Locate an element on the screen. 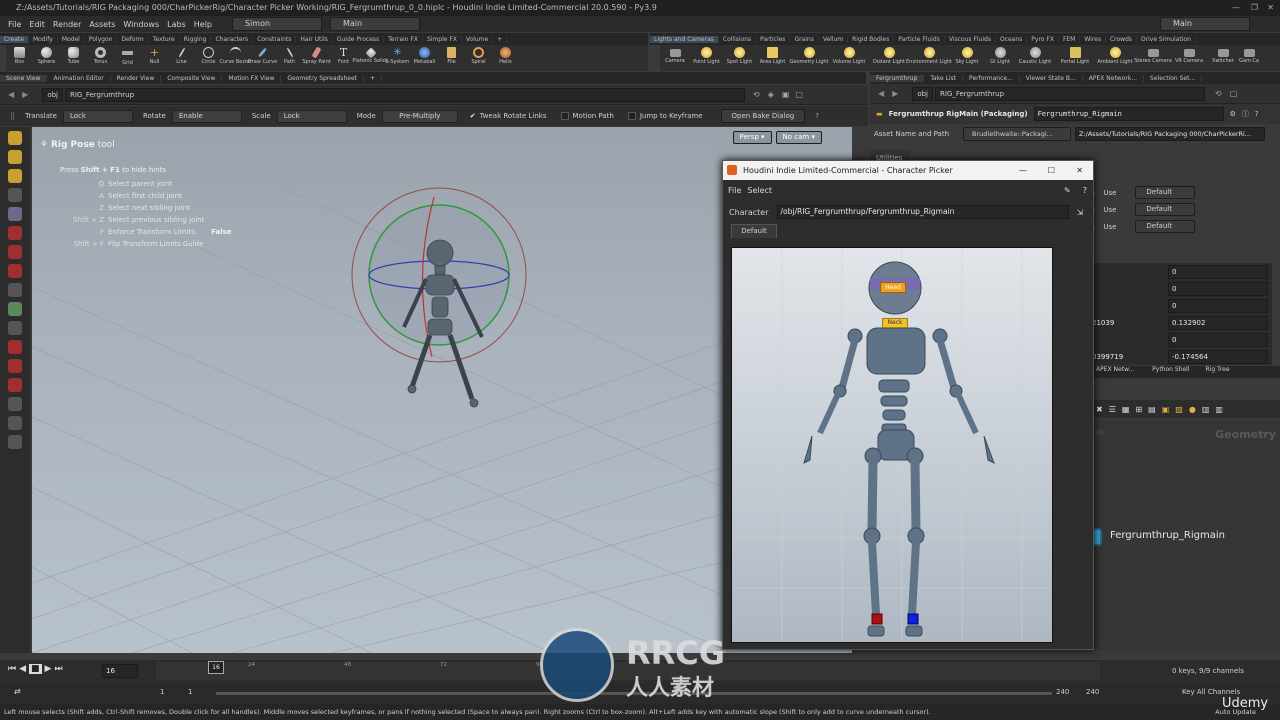 This screenshot has width=1280, height=720. shelf-tool-tube: Tube is located at coordinates (73, 58).